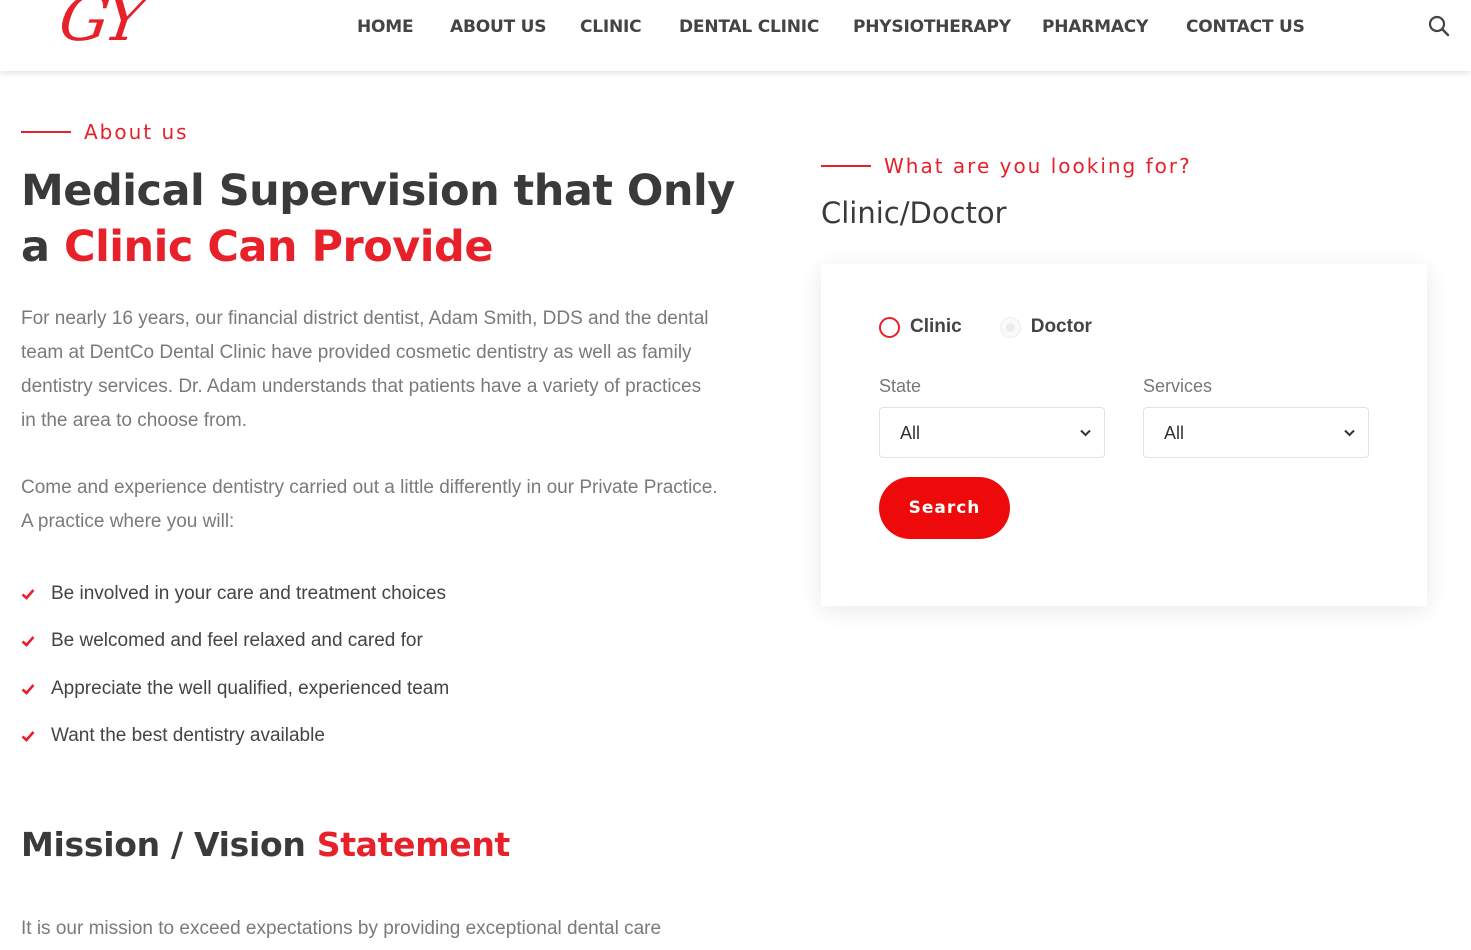 The width and height of the screenshot is (1471, 950). I want to click on mission-heading: Mission / Vision Statement, so click(265, 844).